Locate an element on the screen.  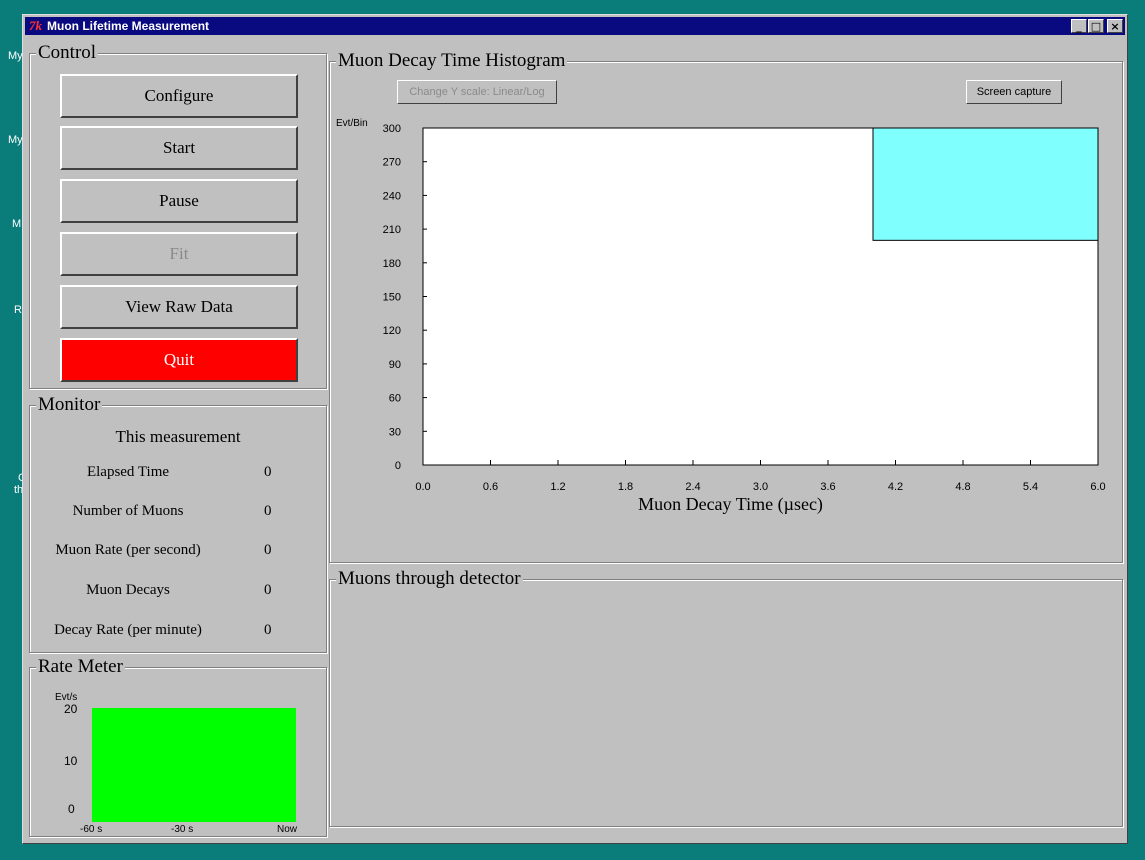
y-tick-label: 180 is located at coordinates (392, 264).